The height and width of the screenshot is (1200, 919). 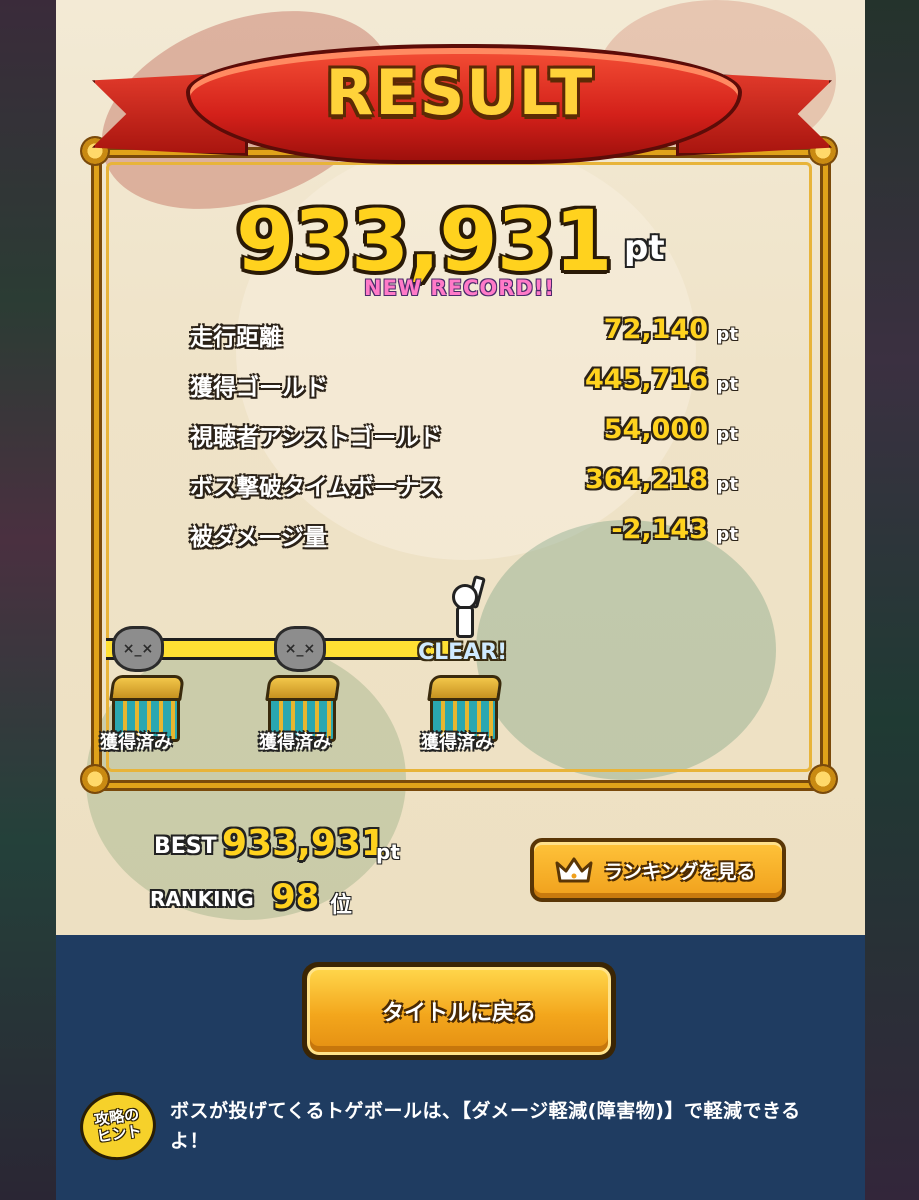 I want to click on best-label: BEST, so click(x=185, y=846).